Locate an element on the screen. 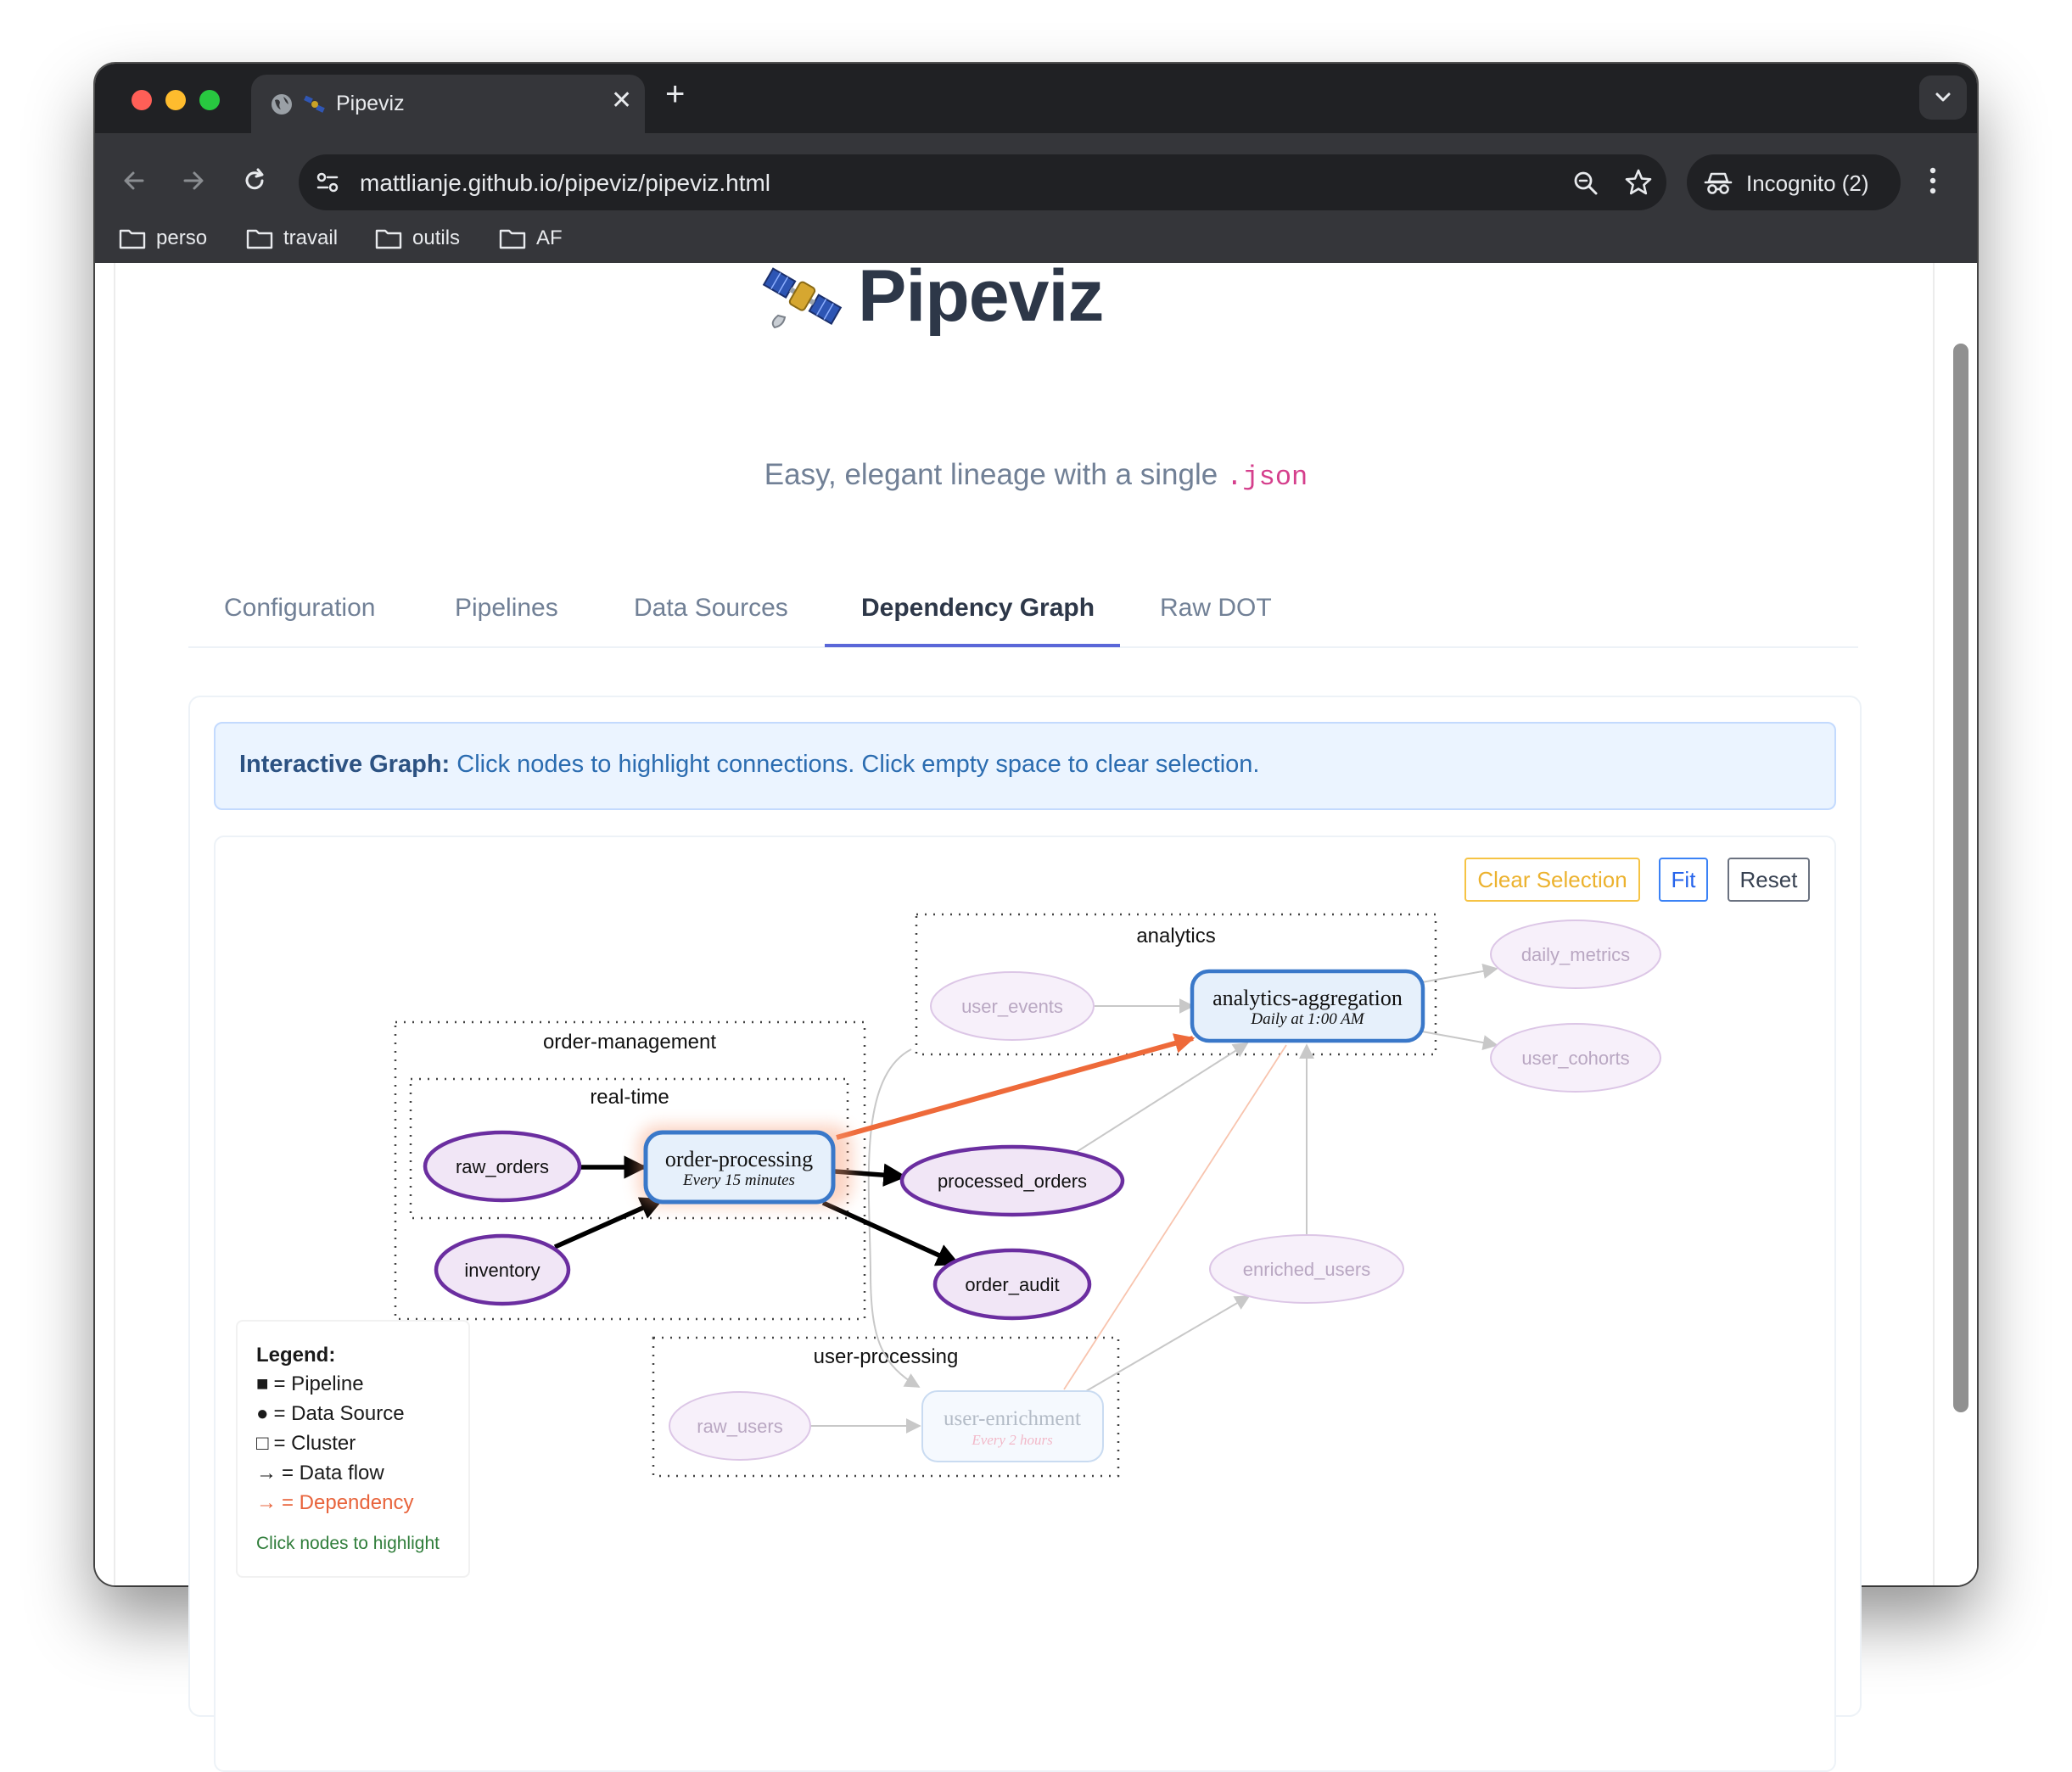  node-raw-users: raw_users is located at coordinates (740, 1426).